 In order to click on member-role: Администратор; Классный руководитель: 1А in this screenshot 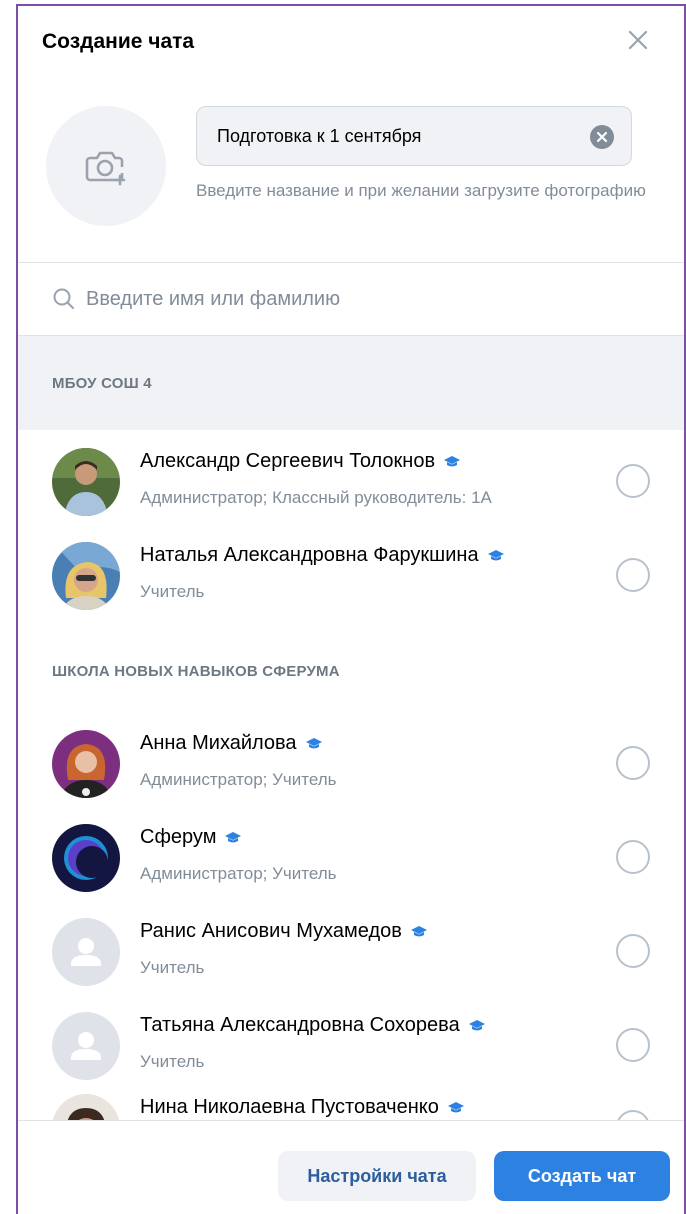, I will do `click(316, 497)`.